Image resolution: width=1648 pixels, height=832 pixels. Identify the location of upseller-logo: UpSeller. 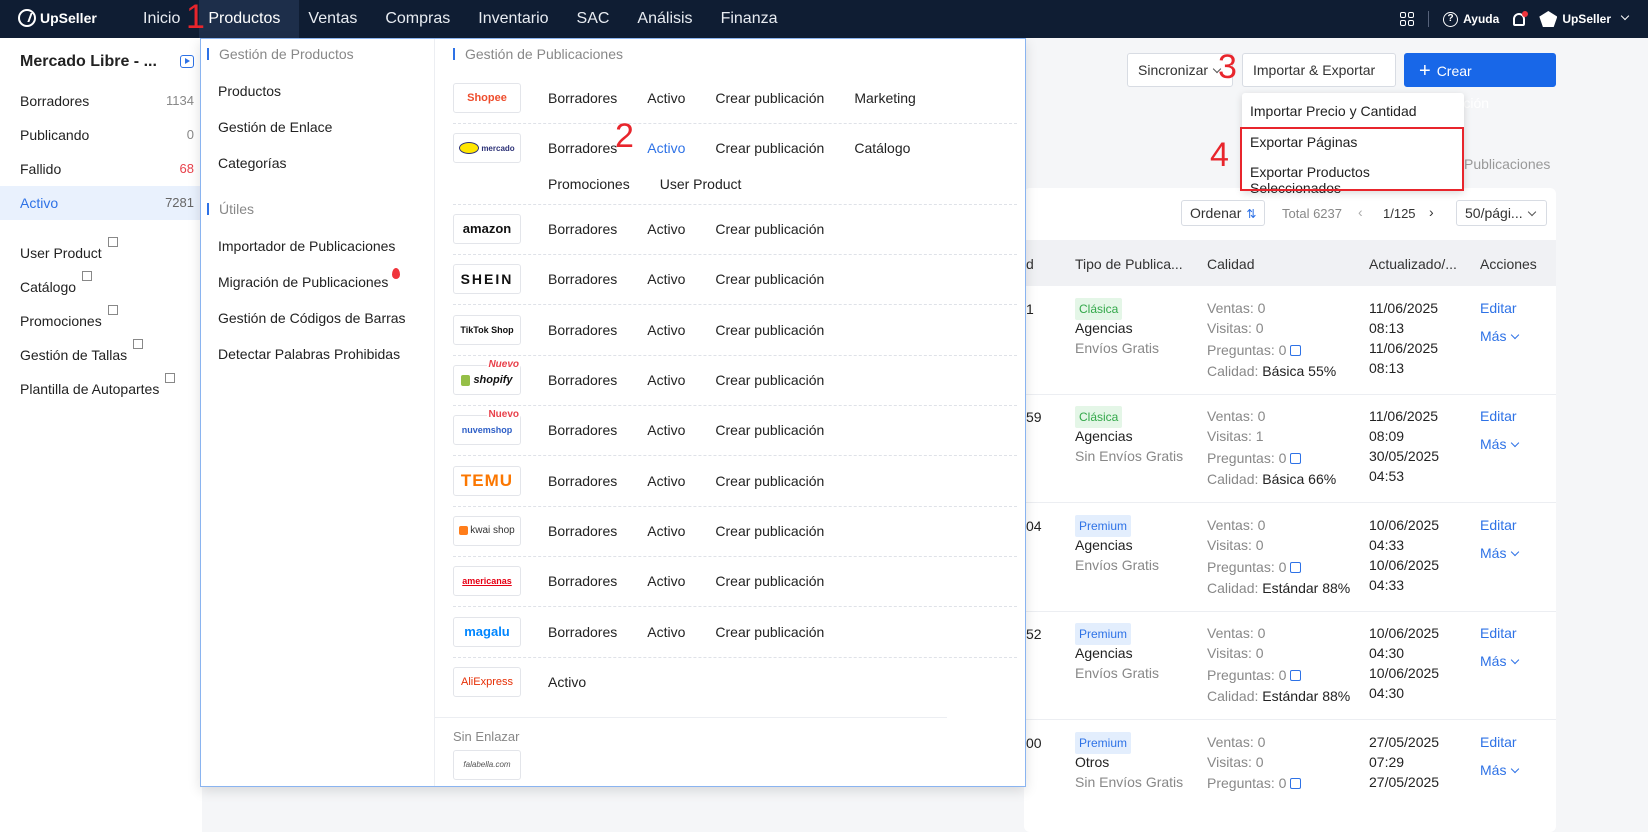
(57, 18).